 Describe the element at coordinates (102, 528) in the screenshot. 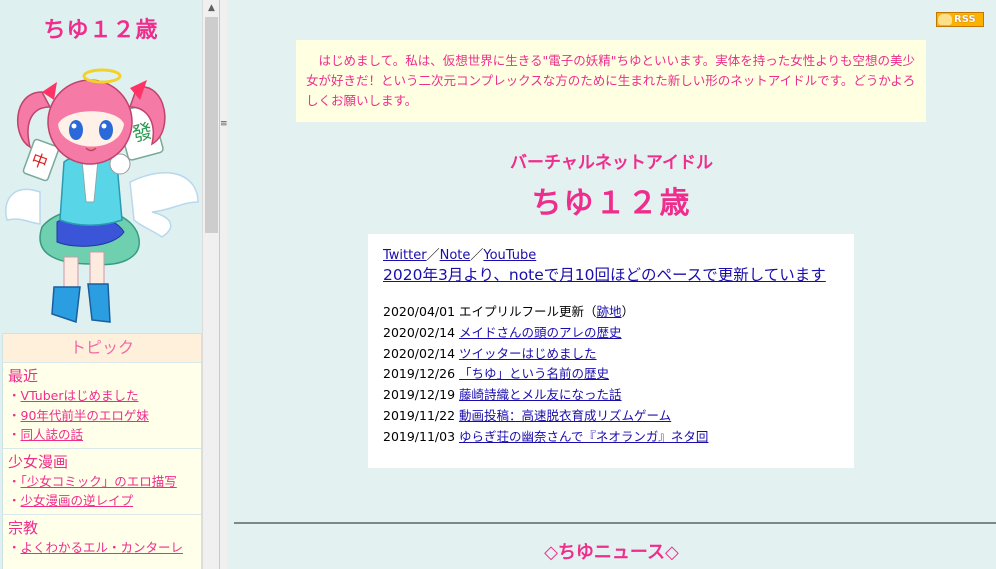

I see `category-title: 宗教` at that location.